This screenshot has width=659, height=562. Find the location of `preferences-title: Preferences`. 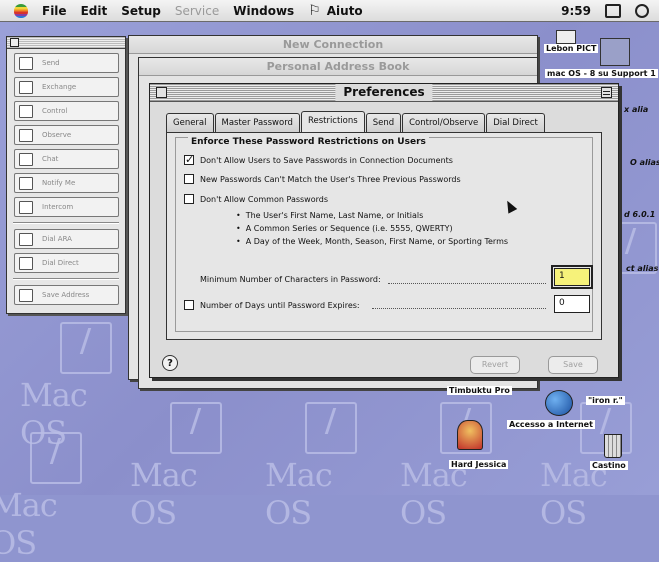

preferences-title: Preferences is located at coordinates (384, 92).